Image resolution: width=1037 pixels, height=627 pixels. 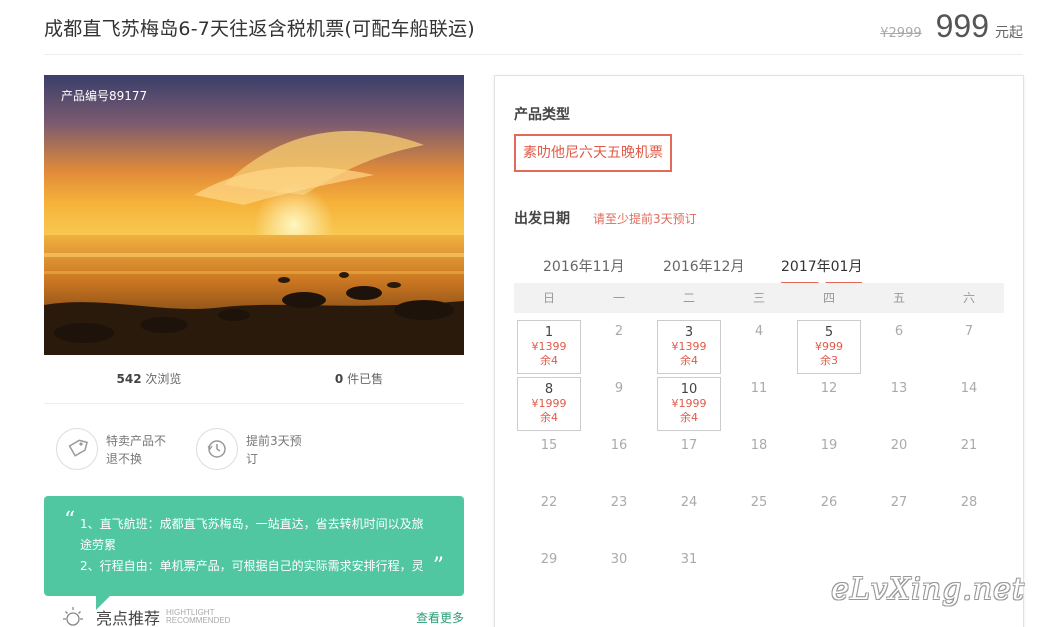 I want to click on day-number: 8, so click(x=549, y=389).